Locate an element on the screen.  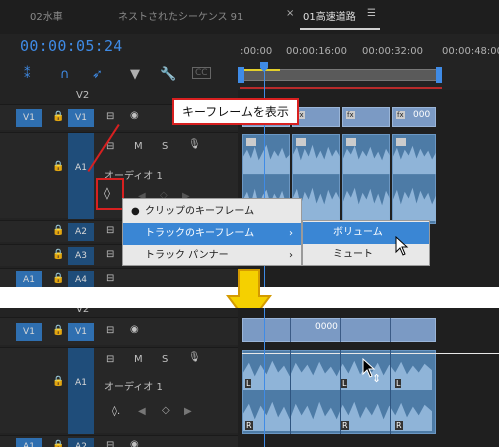
ruler-label-1: 00:00:16:00 is located at coordinates (317, 51).